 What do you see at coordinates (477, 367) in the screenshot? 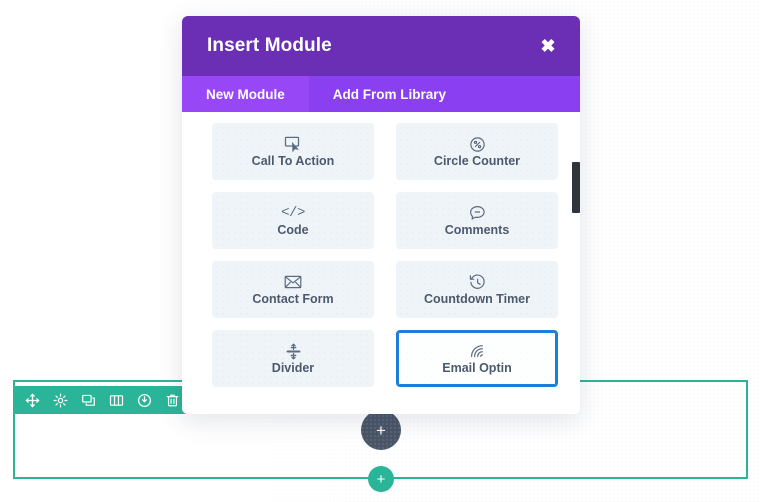
I see `module-card-label: Email Optin` at bounding box center [477, 367].